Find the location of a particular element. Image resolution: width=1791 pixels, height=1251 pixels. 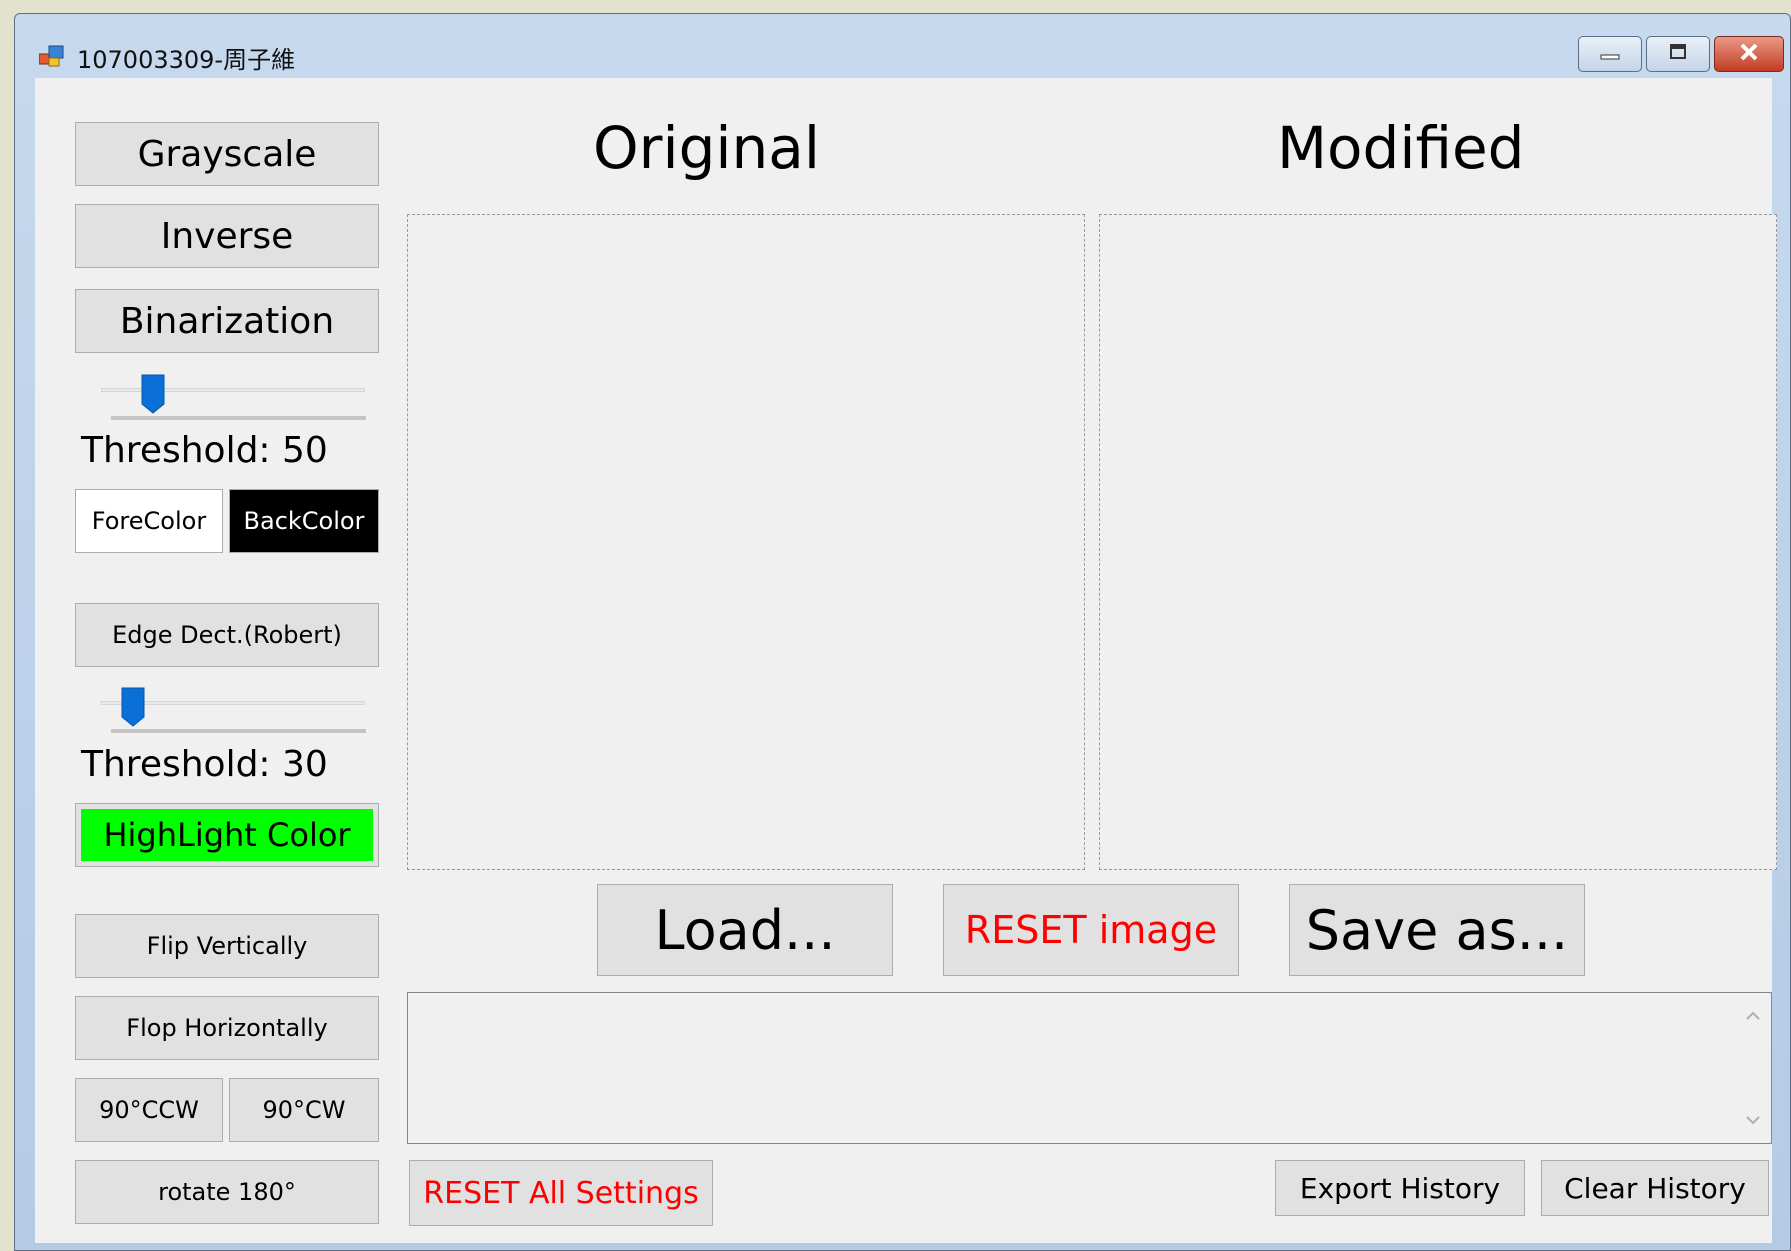

history-scrollbar is located at coordinates (1753, 1068).